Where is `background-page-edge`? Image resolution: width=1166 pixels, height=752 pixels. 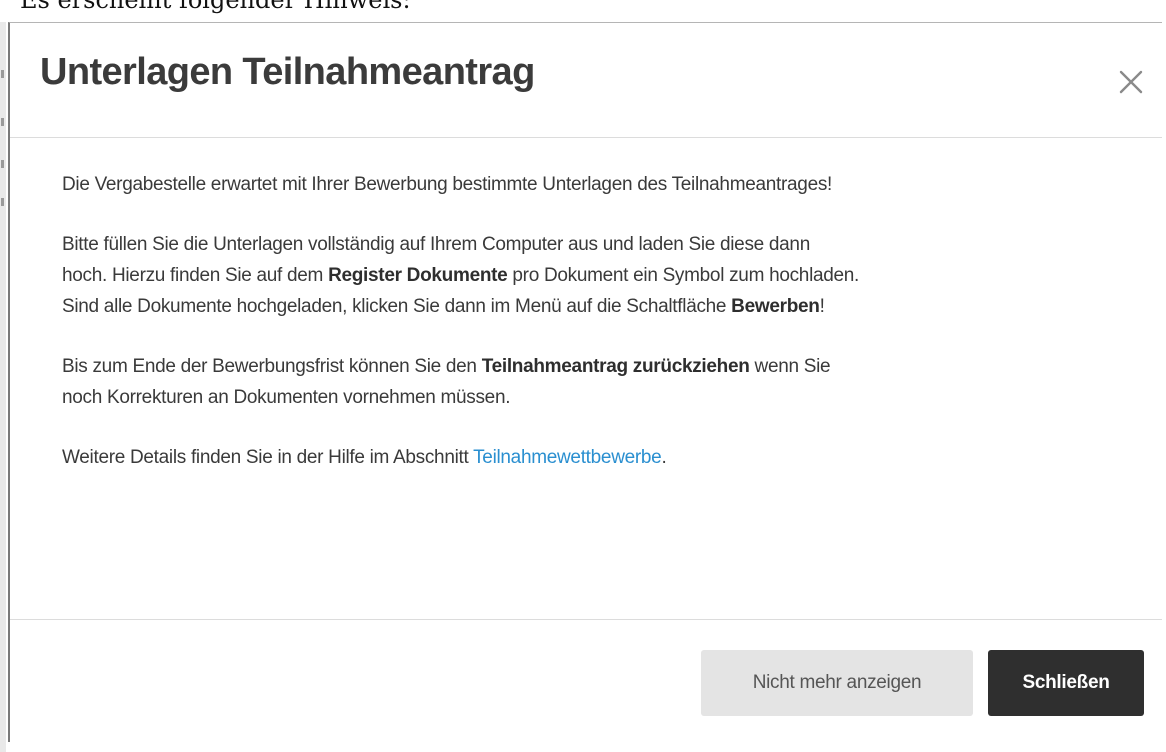
background-page-edge is located at coordinates (3, 387).